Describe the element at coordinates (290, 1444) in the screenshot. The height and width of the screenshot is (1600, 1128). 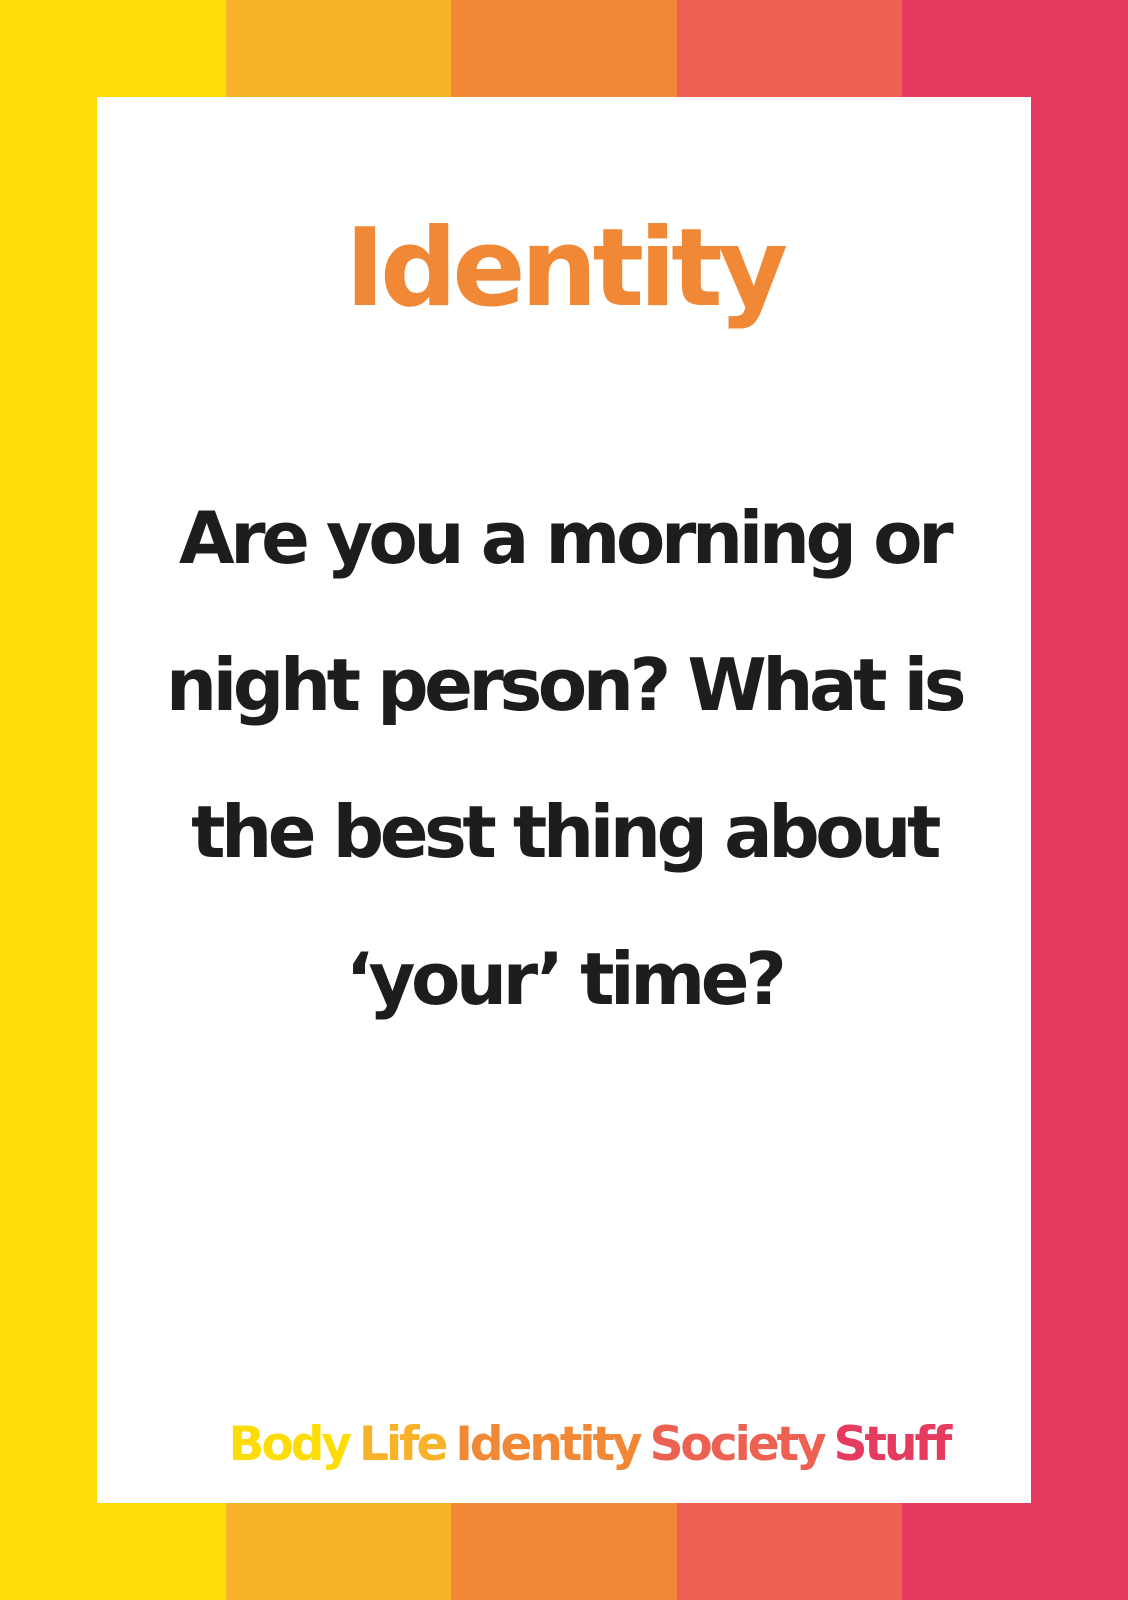
I see `category-body: Body` at that location.